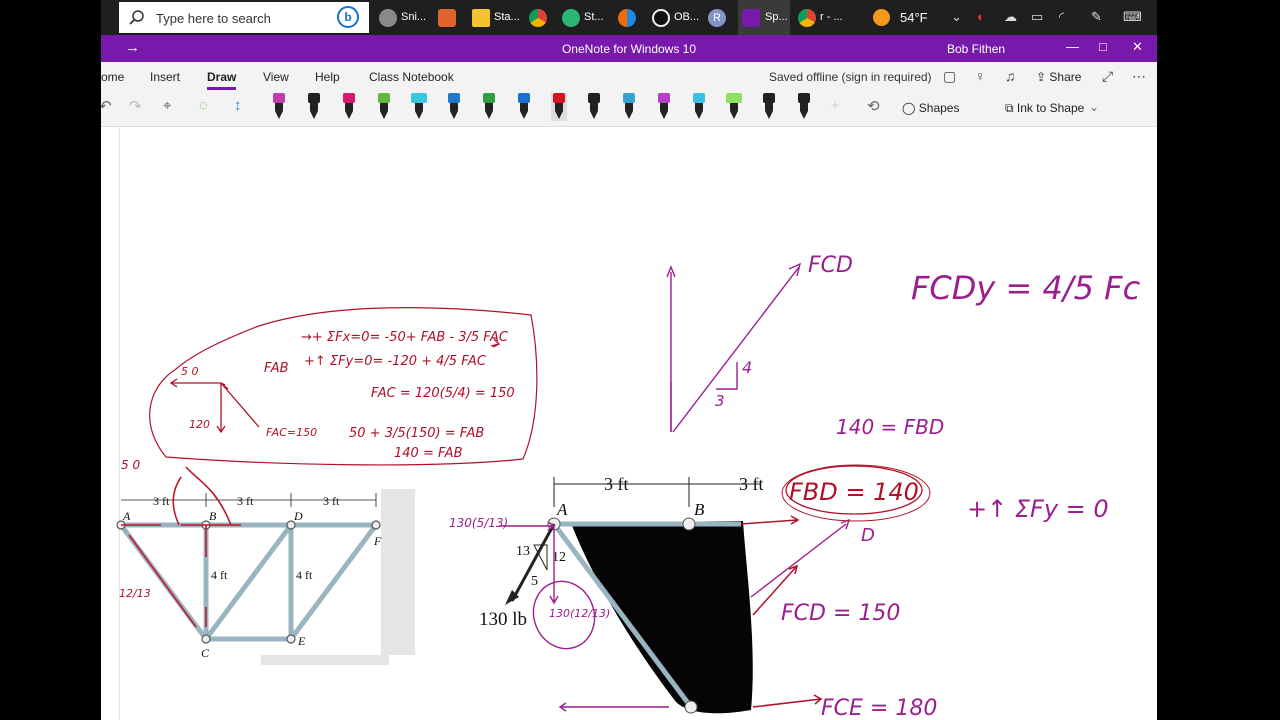 The height and width of the screenshot is (720, 1280). What do you see at coordinates (830, 265) in the screenshot?
I see `note-fcd: FCD` at bounding box center [830, 265].